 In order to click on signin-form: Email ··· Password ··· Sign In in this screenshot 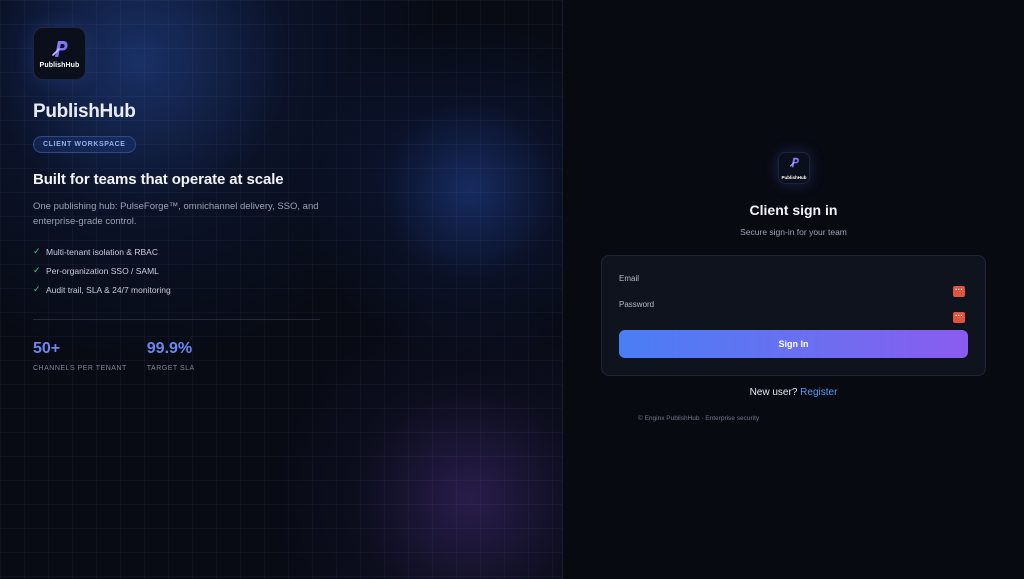, I will do `click(793, 315)`.